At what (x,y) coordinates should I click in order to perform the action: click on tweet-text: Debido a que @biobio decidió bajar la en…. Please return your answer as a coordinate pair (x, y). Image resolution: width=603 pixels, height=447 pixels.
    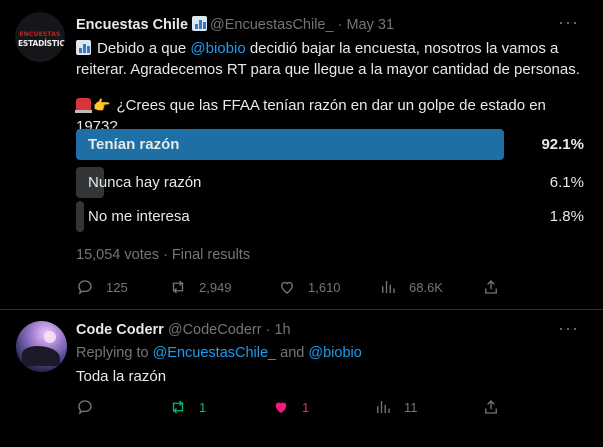
    Looking at the image, I should click on (332, 59).